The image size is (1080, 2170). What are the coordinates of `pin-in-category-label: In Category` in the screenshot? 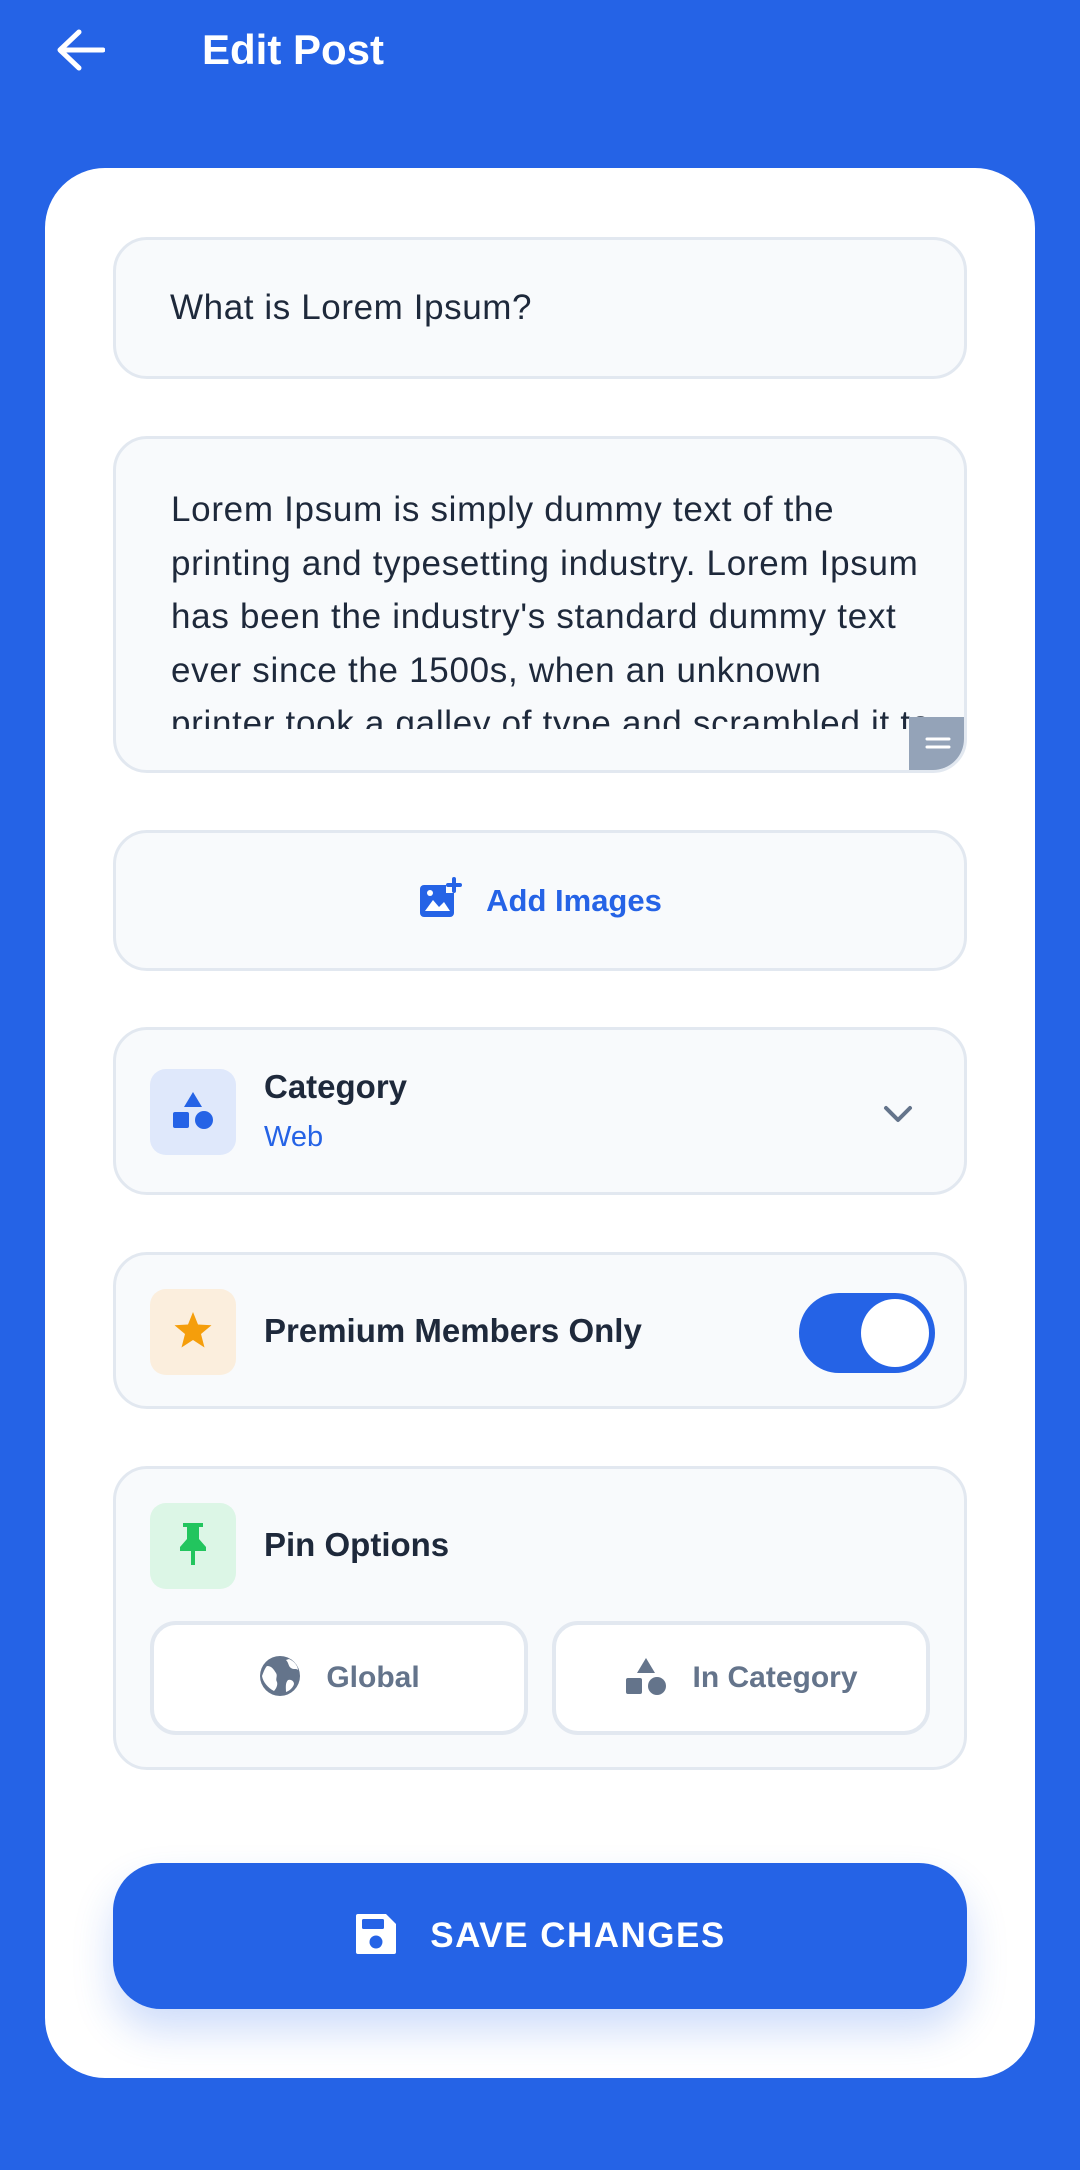 It's located at (775, 1677).